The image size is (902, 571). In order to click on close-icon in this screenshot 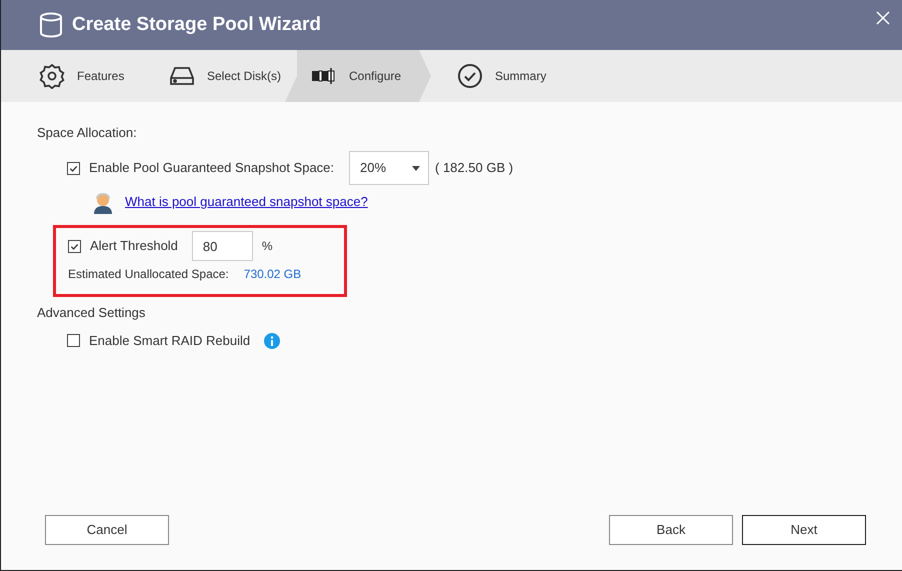, I will do `click(883, 18)`.